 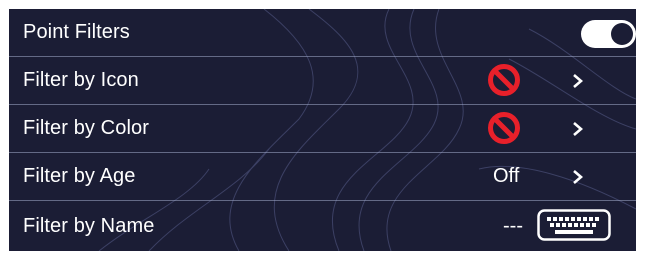 I want to click on filter-by-color-label: Filter by Color, so click(x=86, y=128).